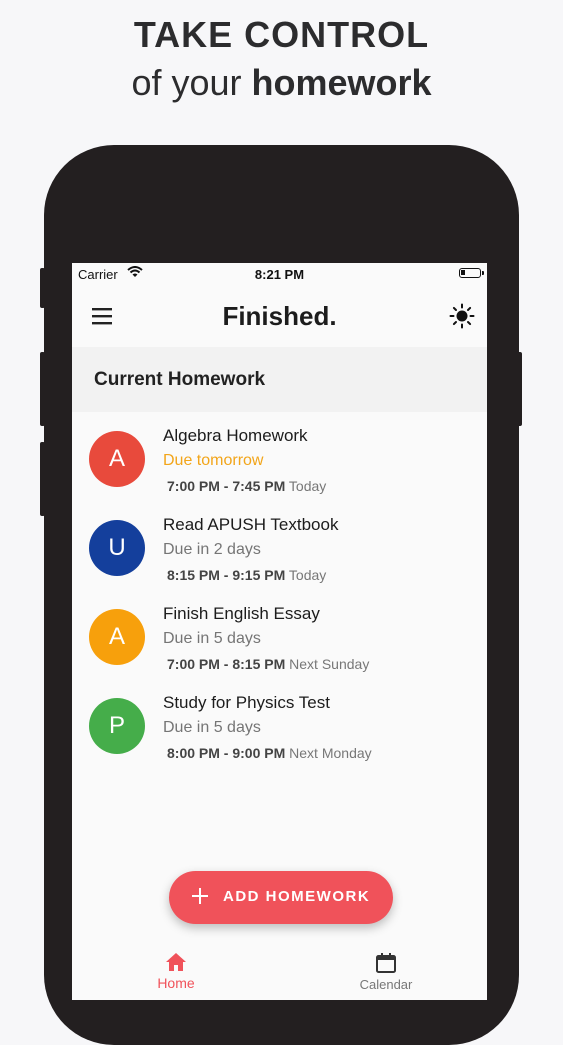  What do you see at coordinates (180, 379) in the screenshot?
I see `section-title: Current Homework` at bounding box center [180, 379].